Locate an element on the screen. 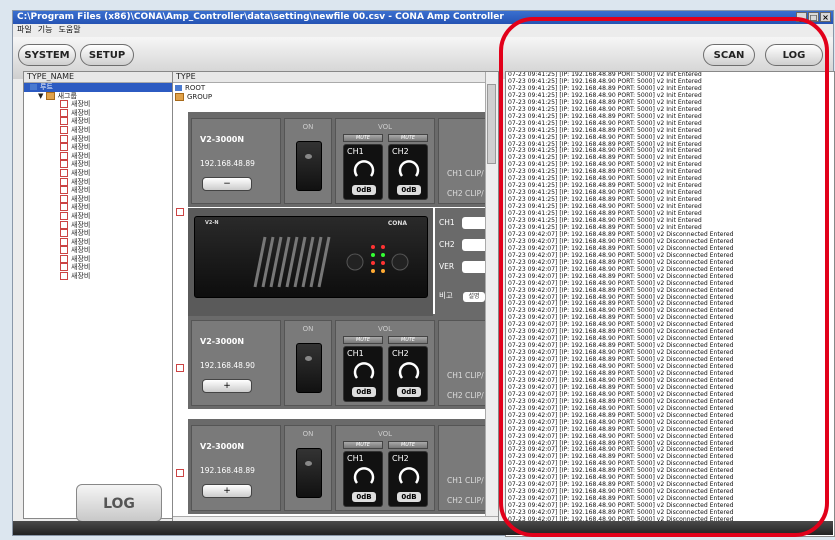 Image resolution: width=835 pixels, height=540 pixels. volume-label: VOL is located at coordinates (385, 329).